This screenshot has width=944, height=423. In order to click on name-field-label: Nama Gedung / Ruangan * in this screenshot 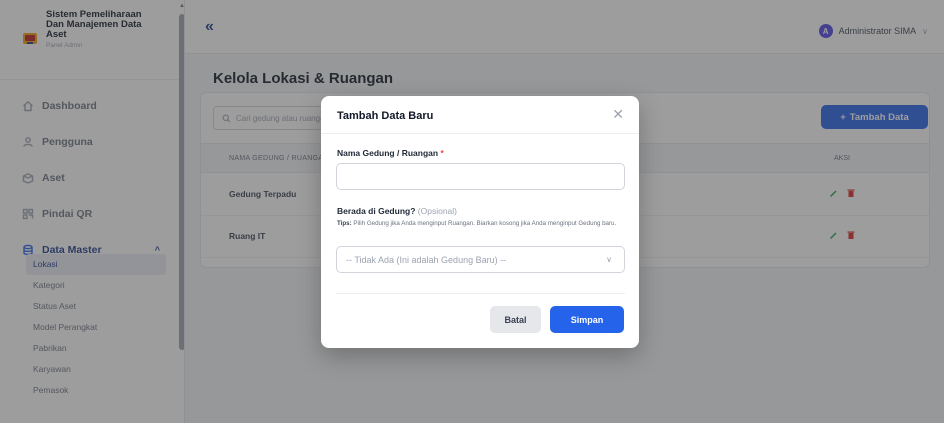, I will do `click(390, 153)`.